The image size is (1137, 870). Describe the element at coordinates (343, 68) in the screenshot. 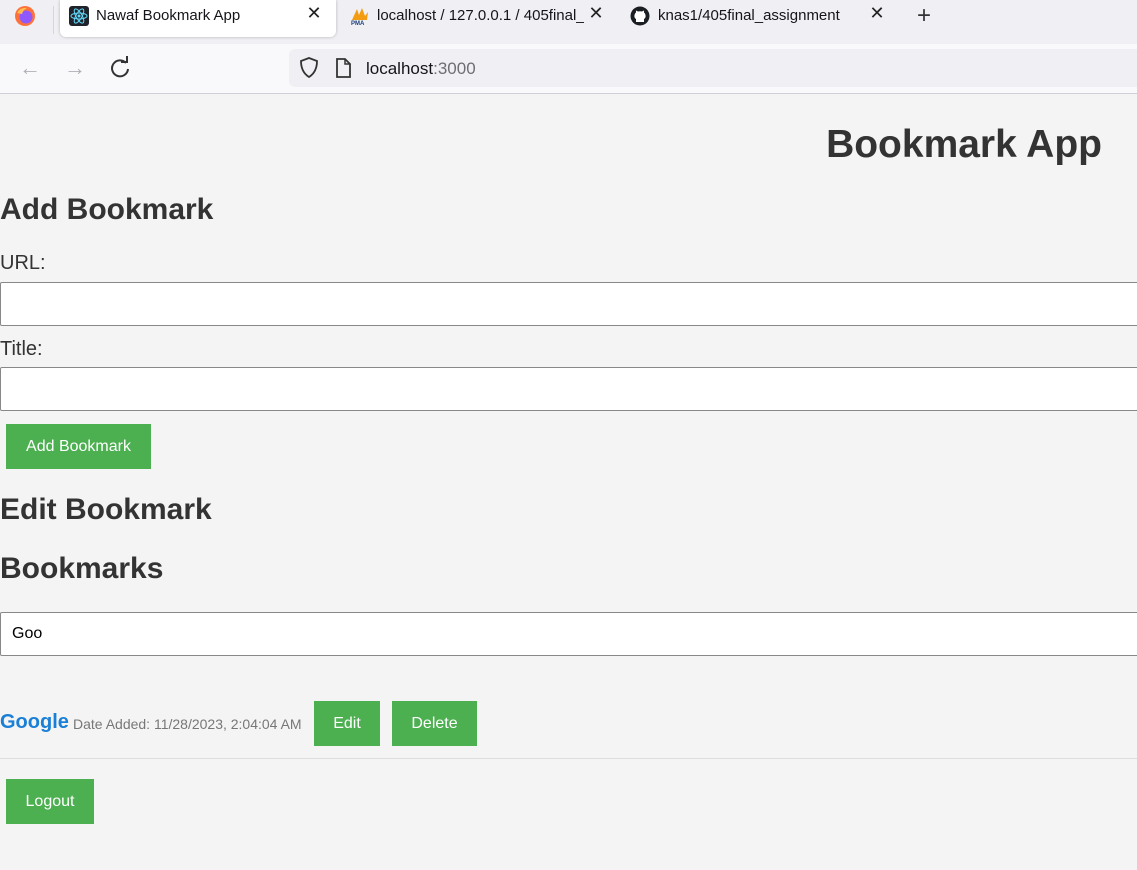

I see `page-icon` at that location.